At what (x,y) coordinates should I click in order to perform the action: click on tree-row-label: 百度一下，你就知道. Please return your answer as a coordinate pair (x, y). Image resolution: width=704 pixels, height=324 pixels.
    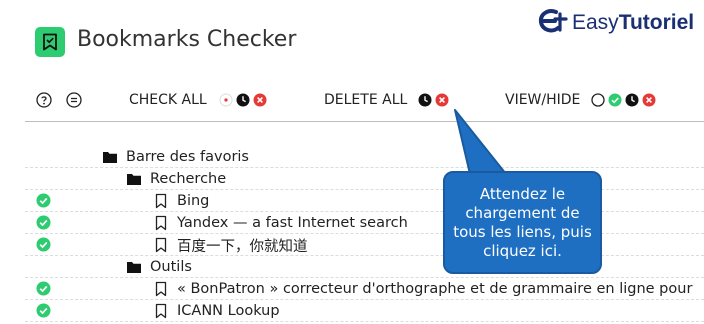
    Looking at the image, I should click on (242, 246).